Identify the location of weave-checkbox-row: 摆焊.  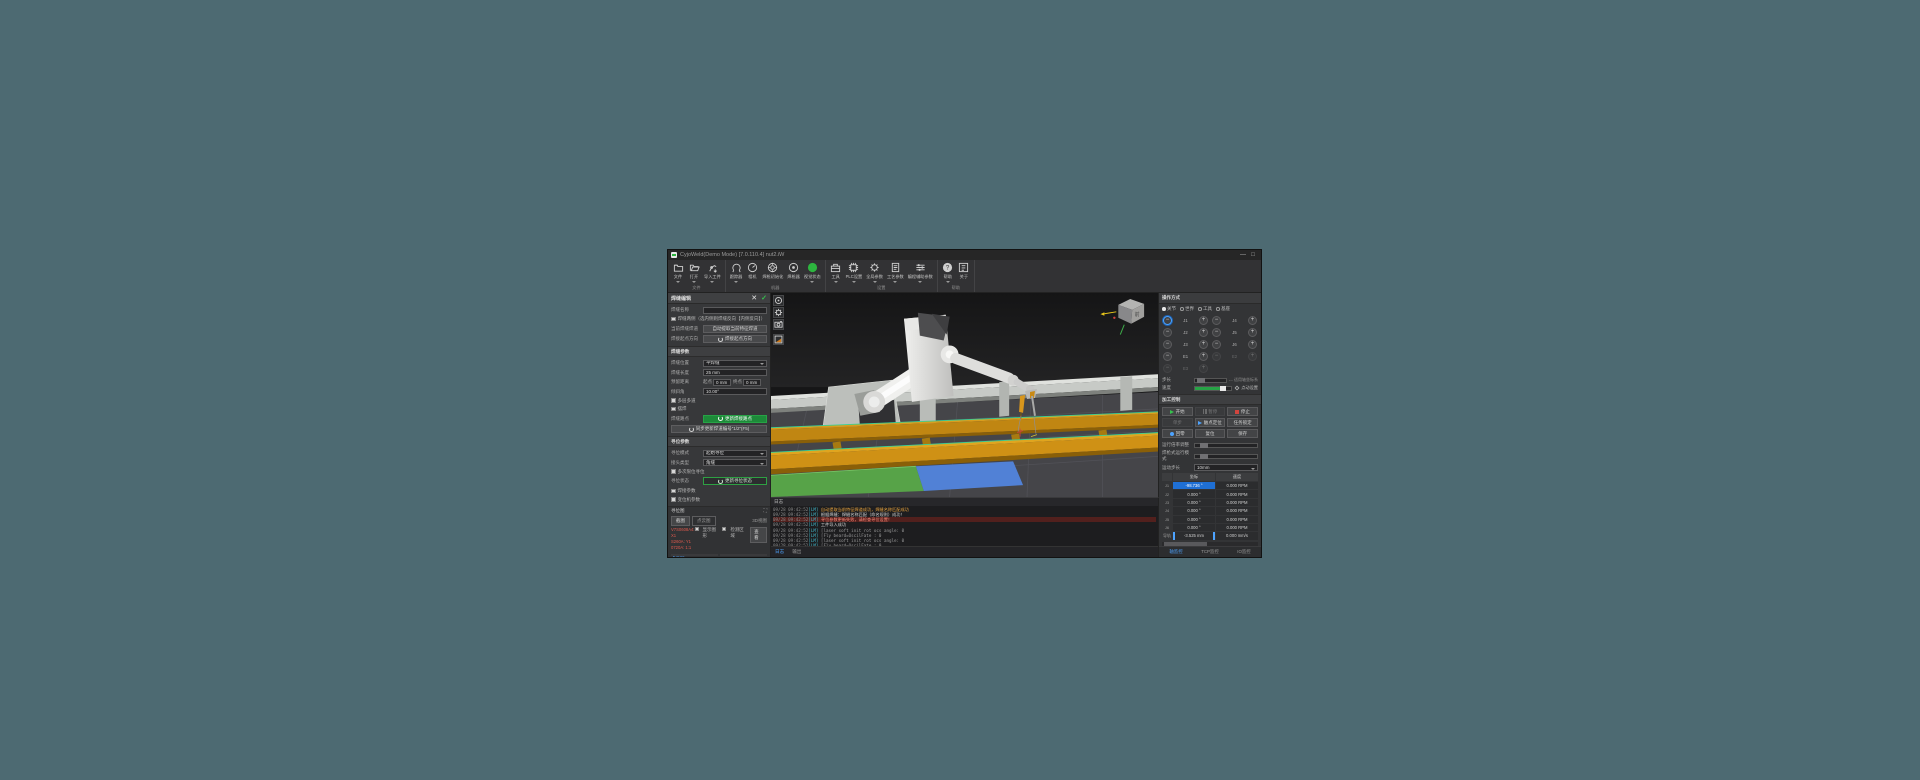
(719, 409).